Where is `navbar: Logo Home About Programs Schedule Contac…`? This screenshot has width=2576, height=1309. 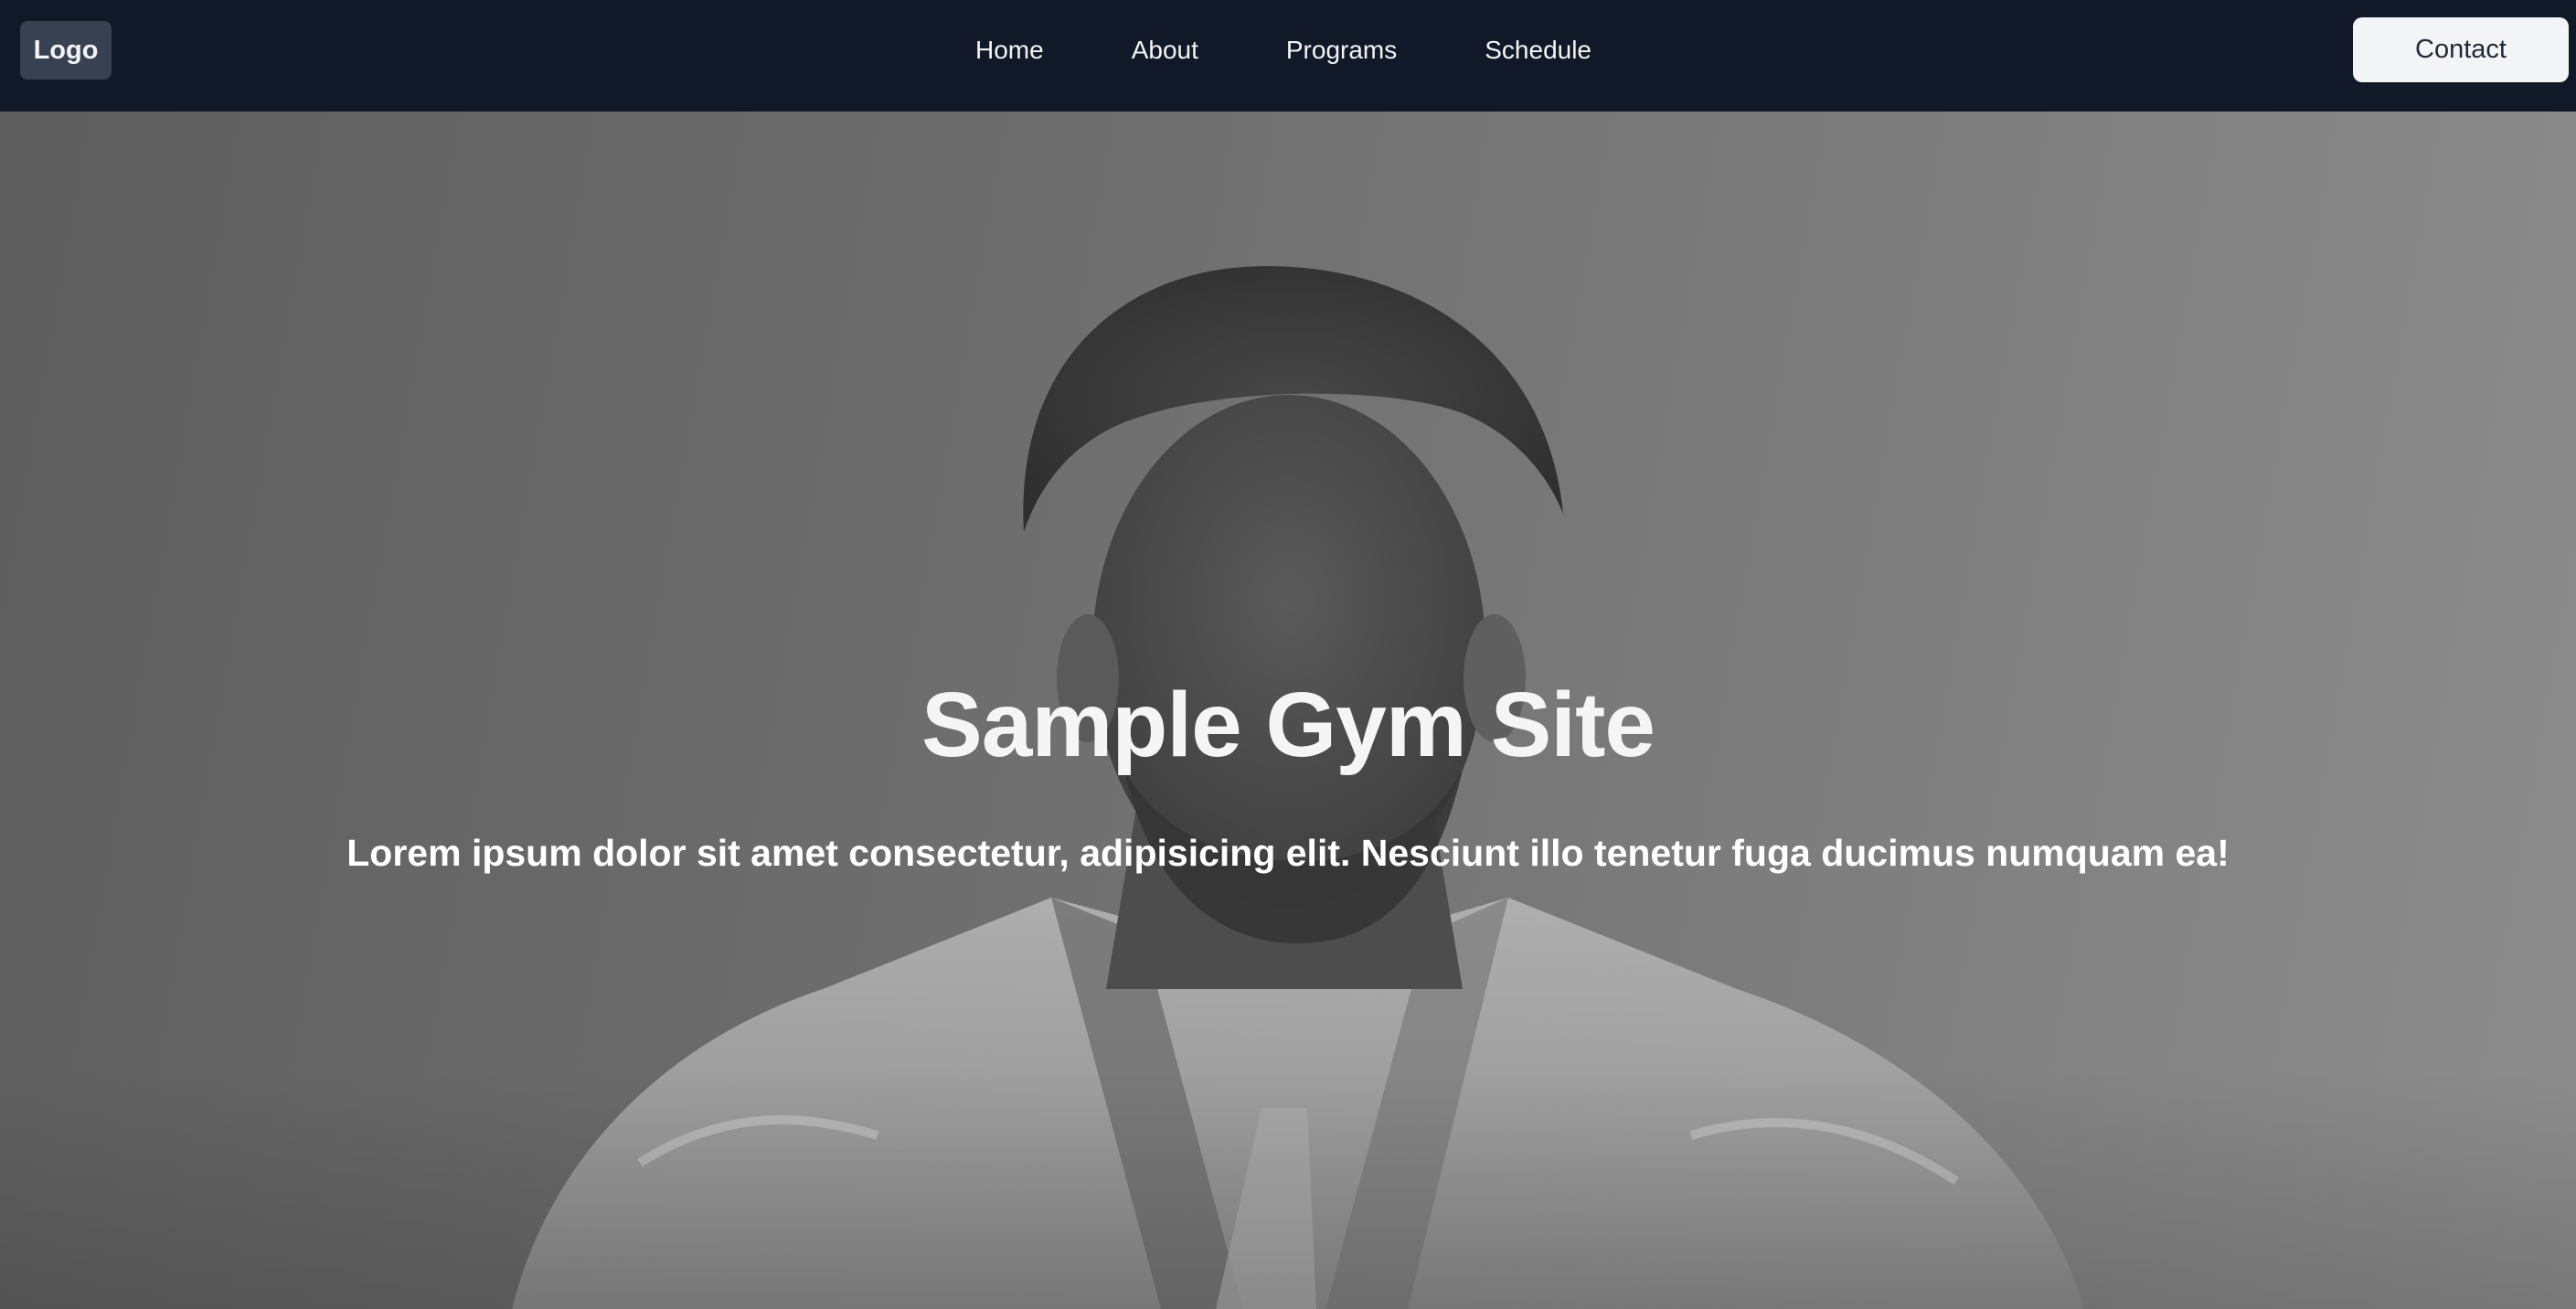
navbar: Logo Home About Programs Schedule Contac… is located at coordinates (1288, 56).